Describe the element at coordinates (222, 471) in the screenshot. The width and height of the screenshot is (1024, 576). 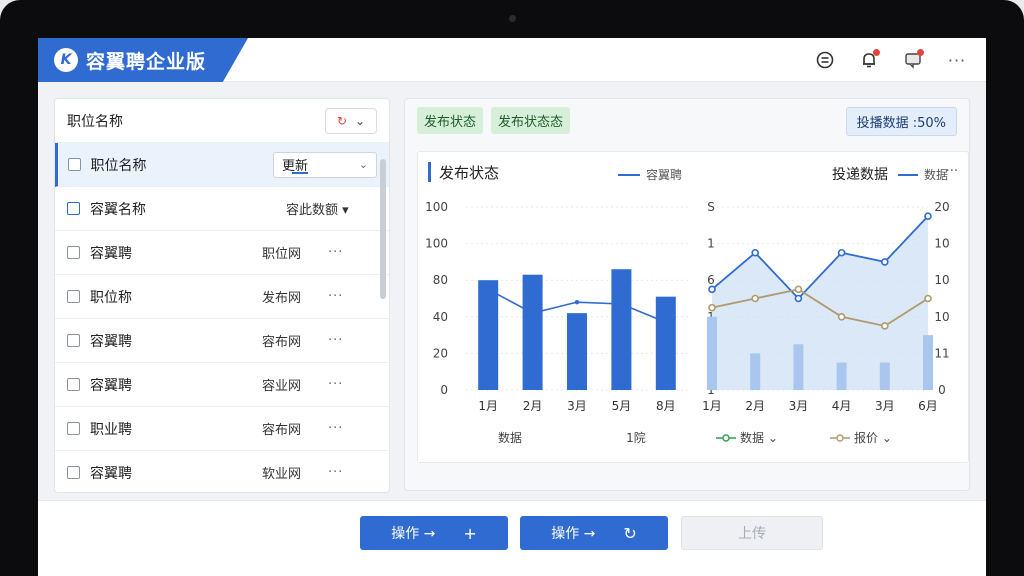
I see `list-item: 容翼聘 软业网 ···` at that location.